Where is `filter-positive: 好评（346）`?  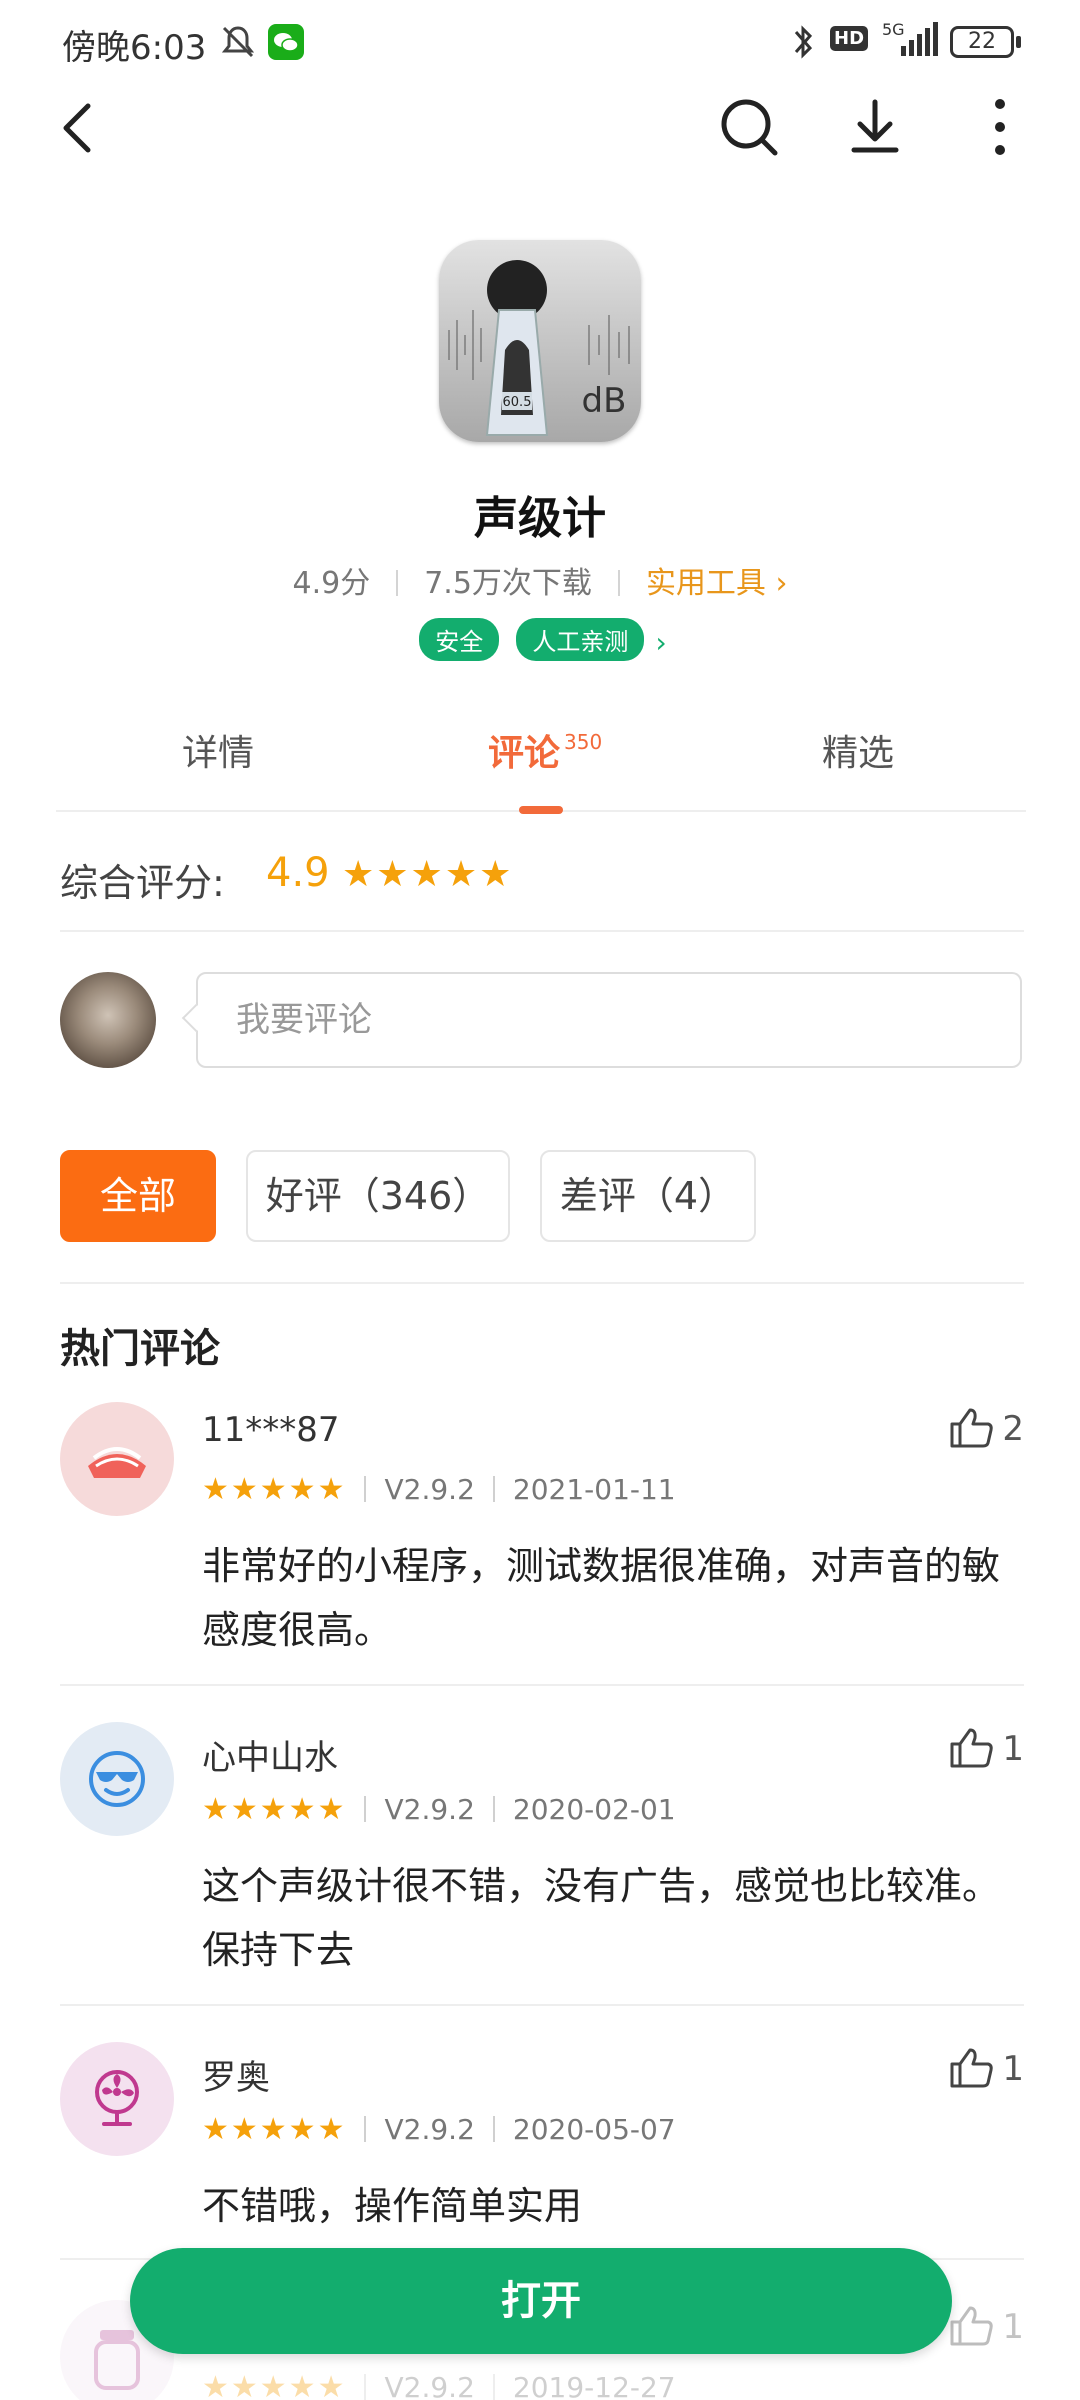 filter-positive: 好评（346） is located at coordinates (378, 1196).